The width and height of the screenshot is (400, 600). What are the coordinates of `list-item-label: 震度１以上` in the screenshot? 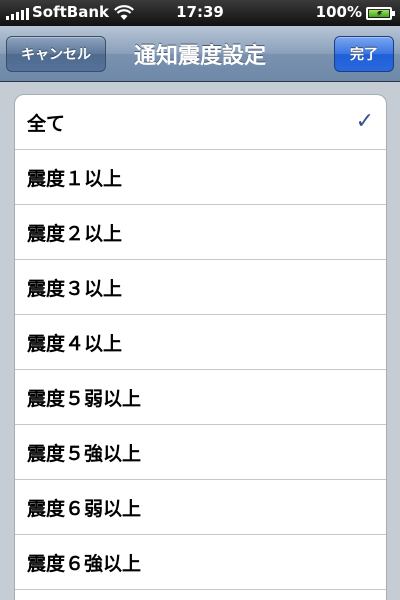 It's located at (75, 178).